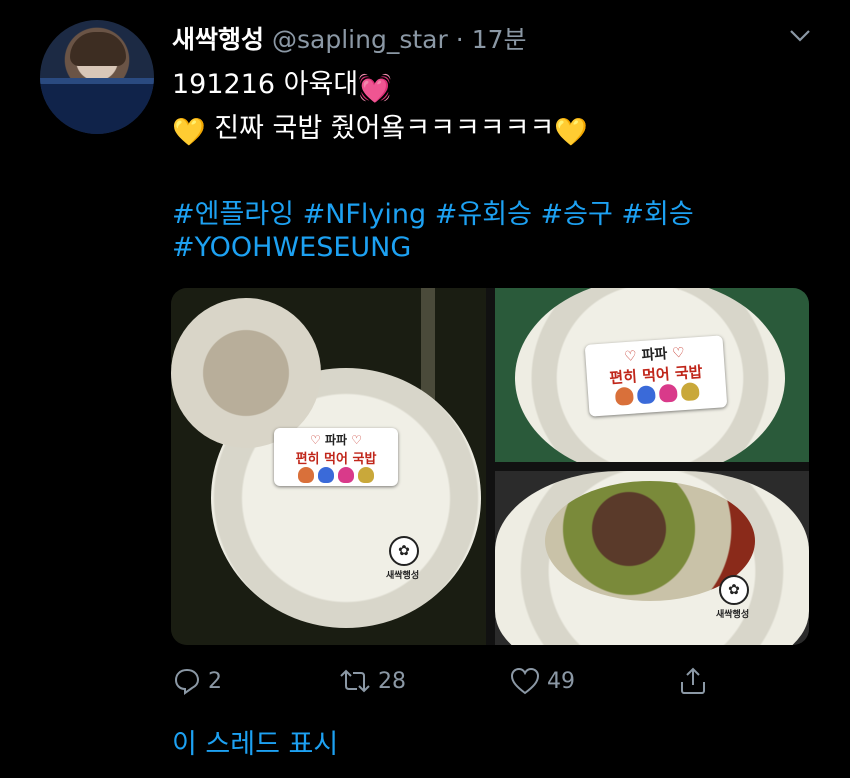  I want to click on retweet-icon, so click(355, 681).